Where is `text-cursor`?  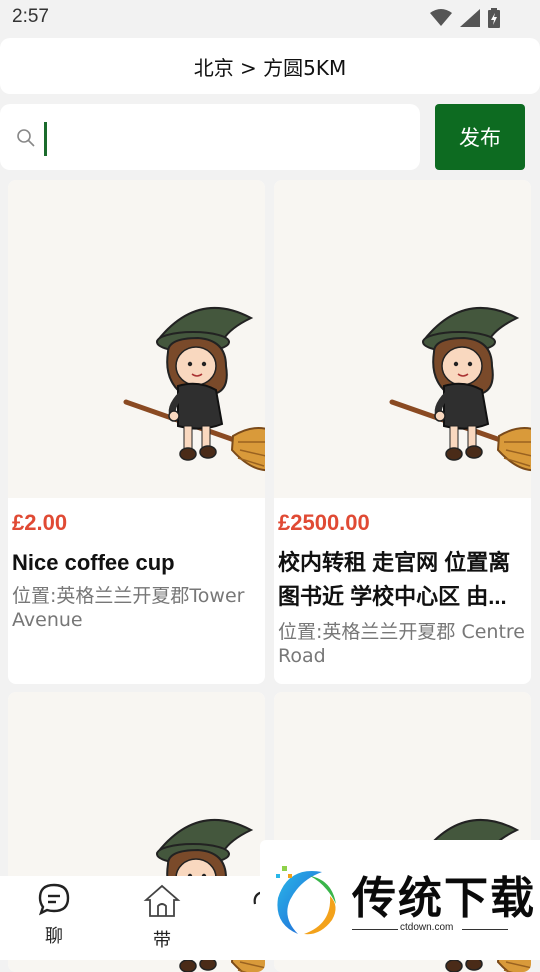
text-cursor is located at coordinates (45, 139).